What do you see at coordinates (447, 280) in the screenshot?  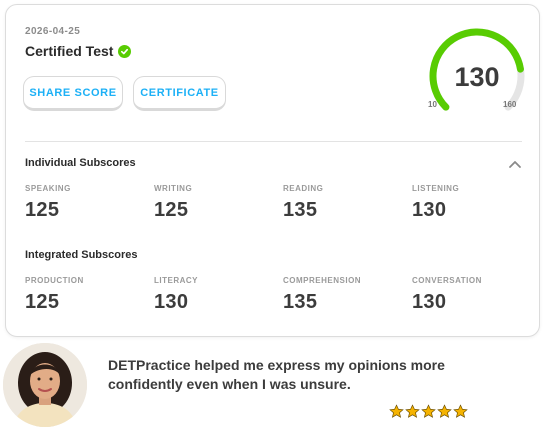 I see `subscore-label: CONVERSATION` at bounding box center [447, 280].